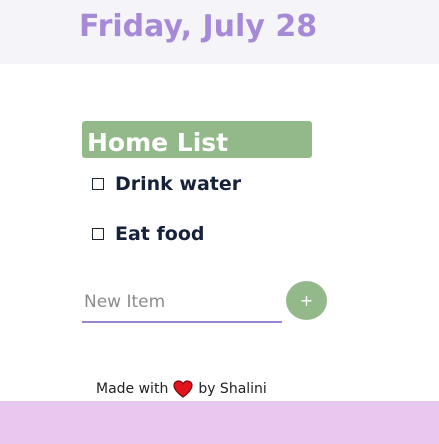 The image size is (439, 444). I want to click on footer-suffix: by Shalini, so click(232, 389).